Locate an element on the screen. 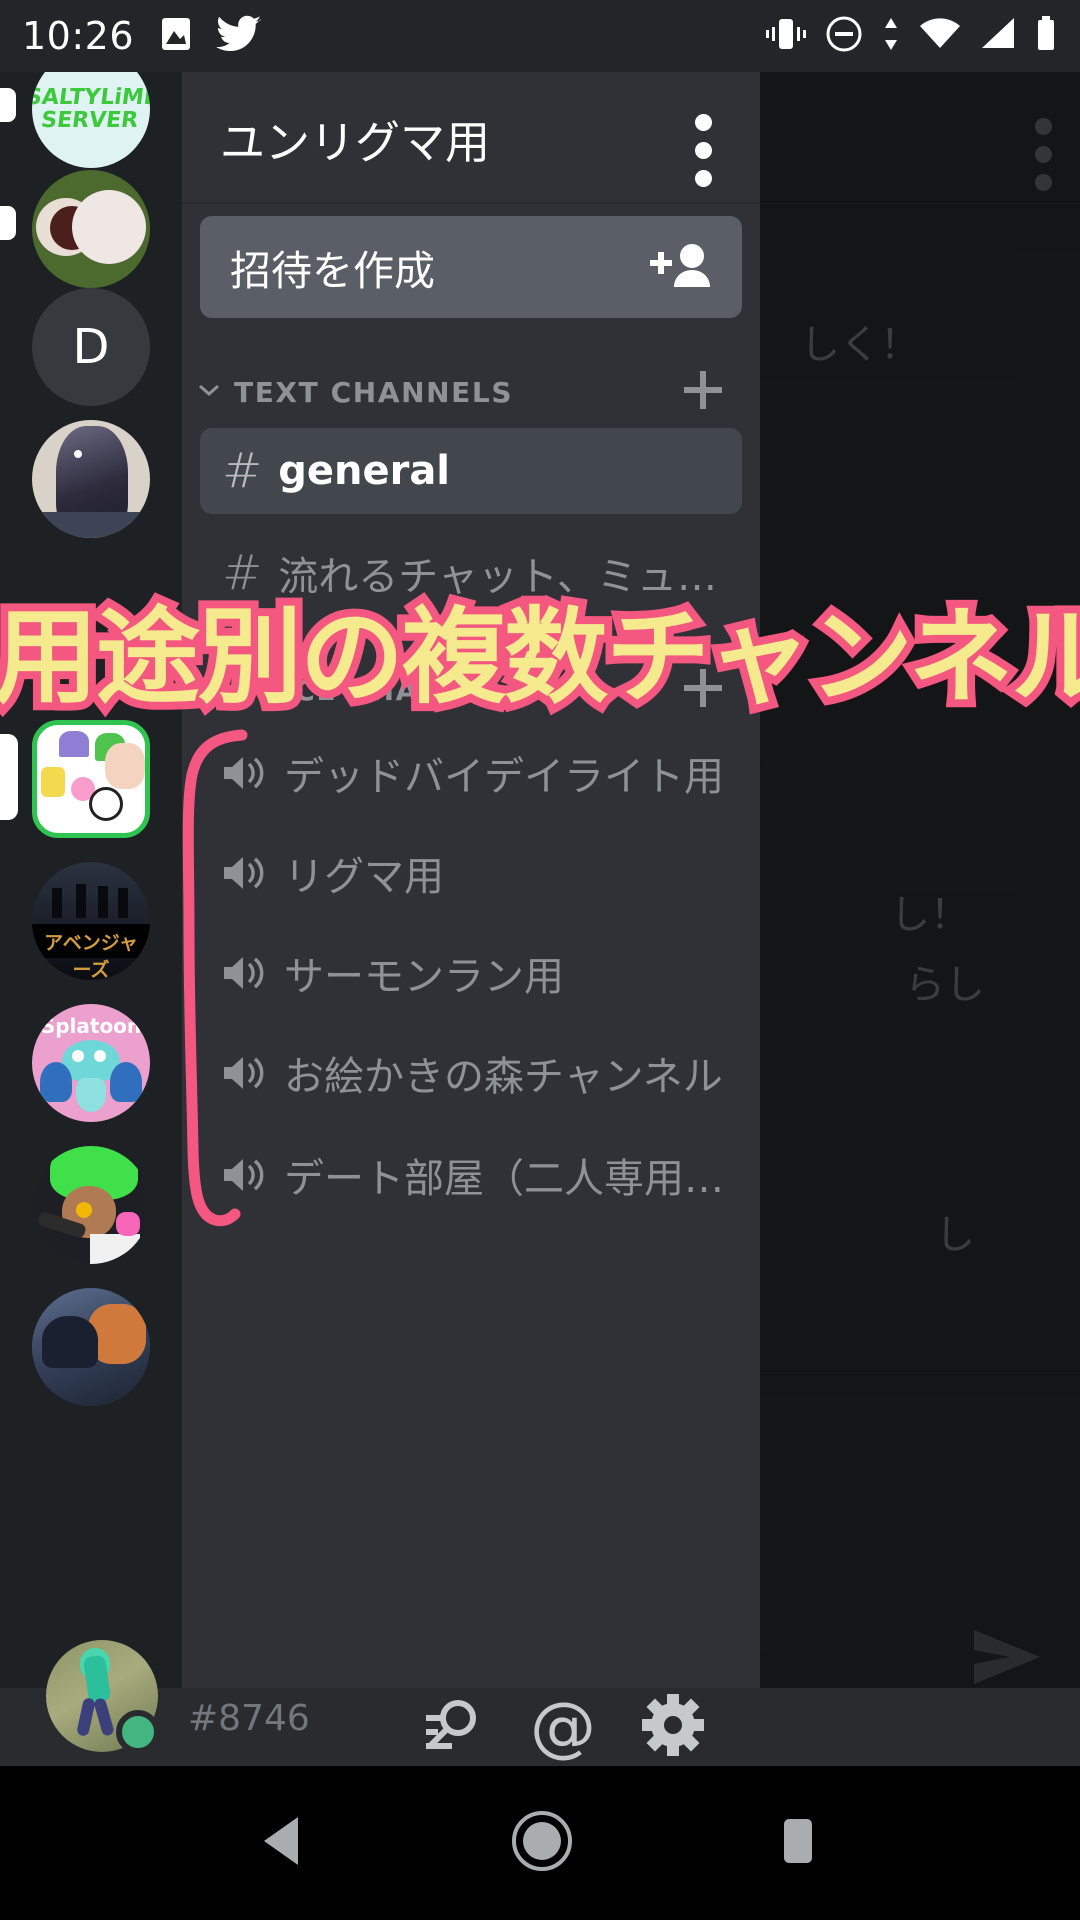 The width and height of the screenshot is (1080, 1920). header-divider is located at coordinates (471, 203).